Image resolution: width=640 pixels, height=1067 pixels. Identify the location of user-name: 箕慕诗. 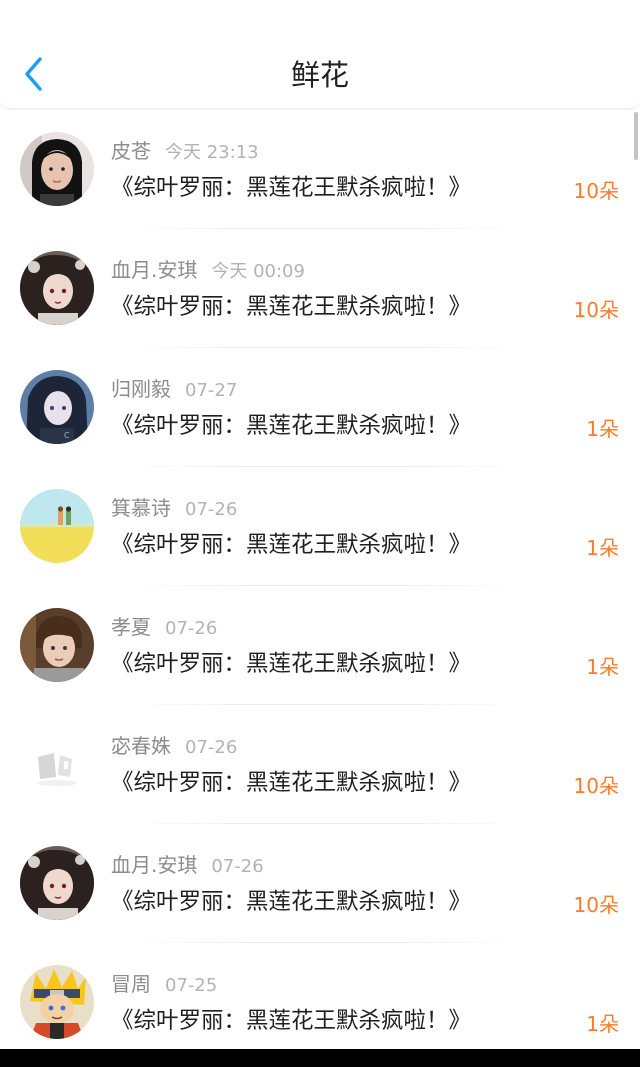
(141, 508).